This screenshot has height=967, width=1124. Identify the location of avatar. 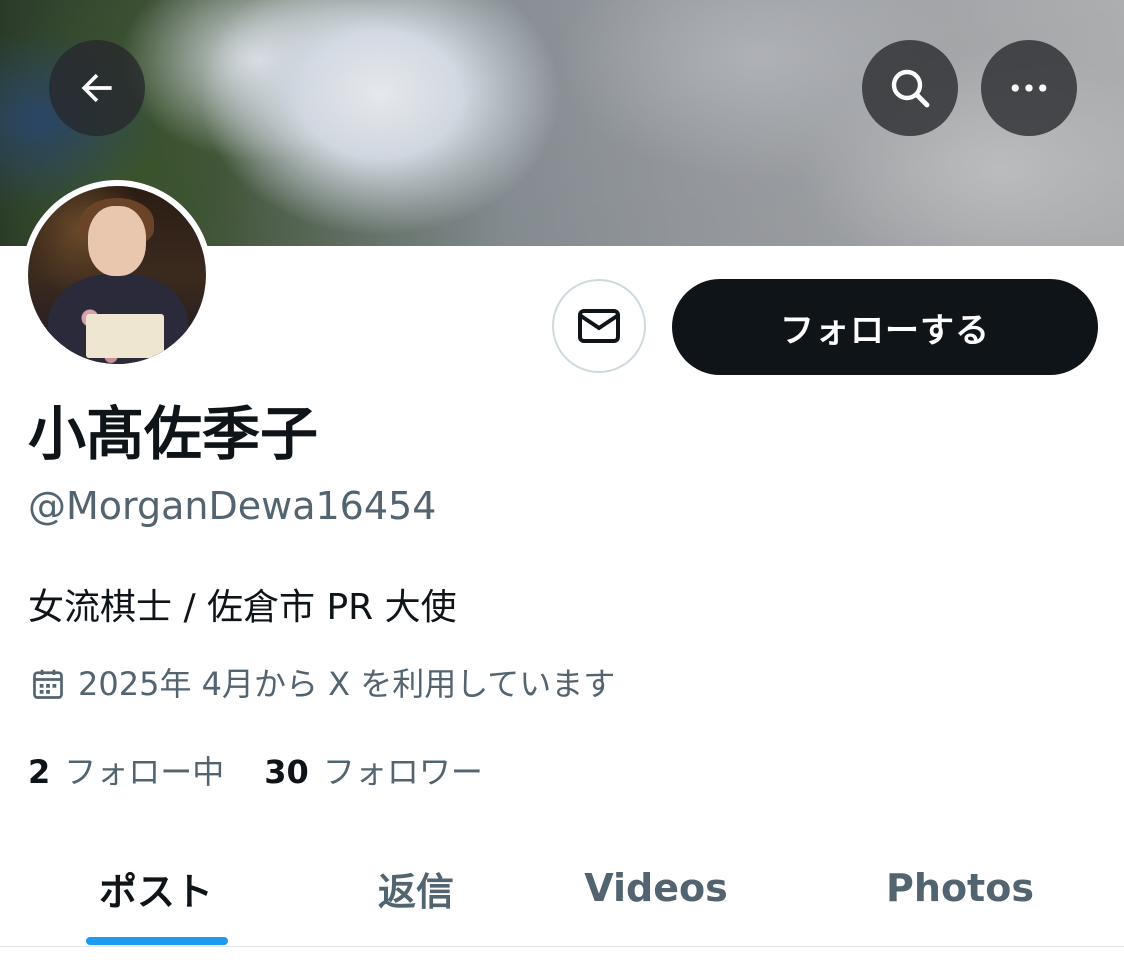
(117, 275).